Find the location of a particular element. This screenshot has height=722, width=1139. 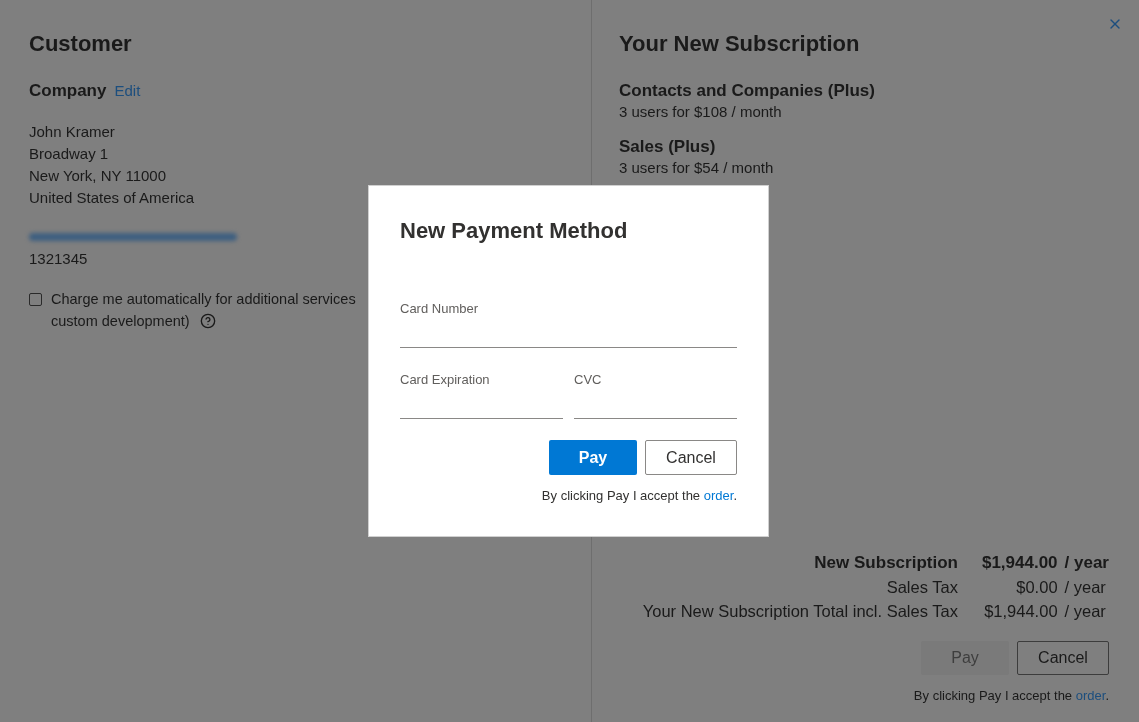

checkbox is located at coordinates (35, 299).